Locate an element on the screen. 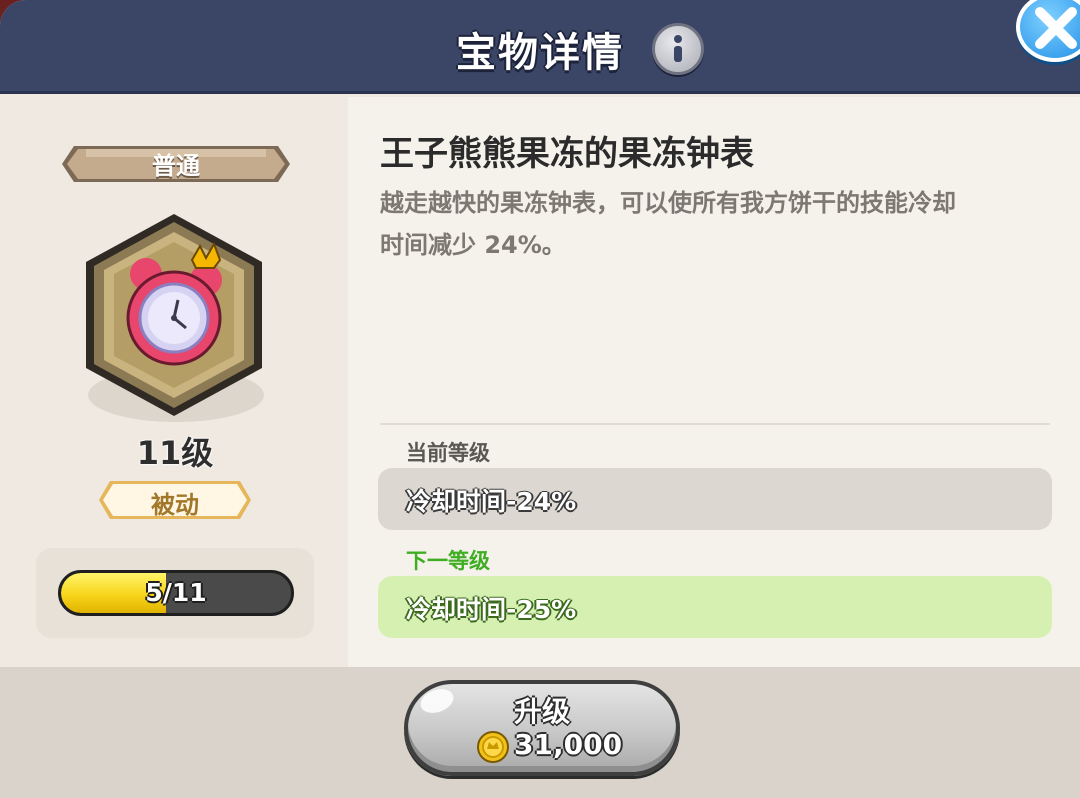 The image size is (1080, 798). treasure-description: 越走越快的果冻钟表，可以使所有我方饼干的技能冷却 时间减少 24%。 is located at coordinates (715, 224).